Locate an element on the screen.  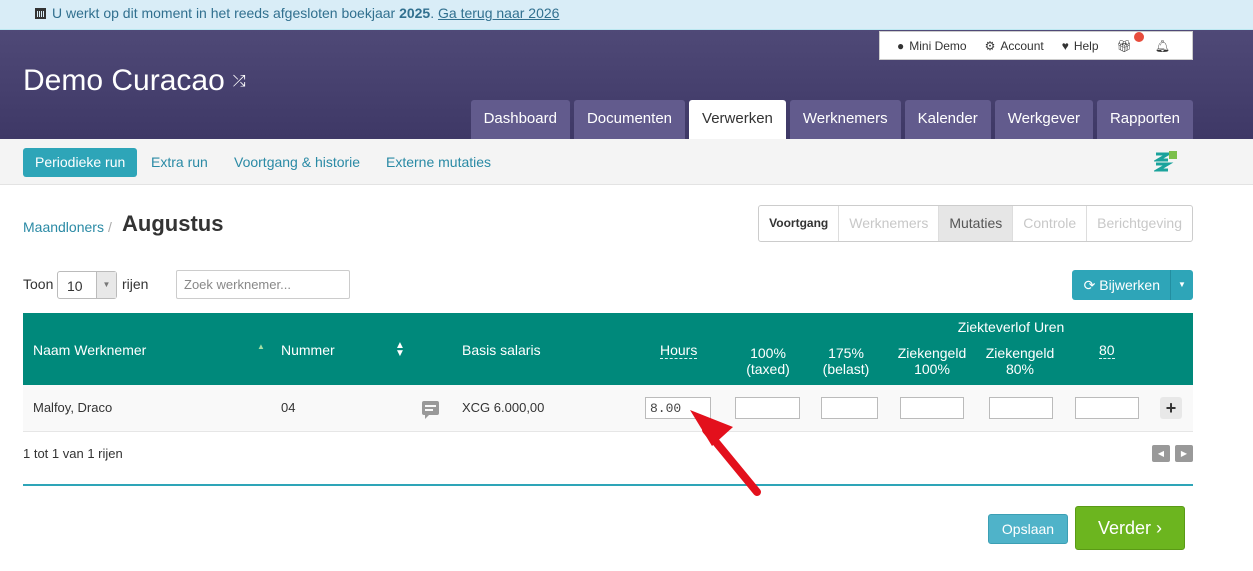
col-name: Naam Werknemer is located at coordinates (89, 350).